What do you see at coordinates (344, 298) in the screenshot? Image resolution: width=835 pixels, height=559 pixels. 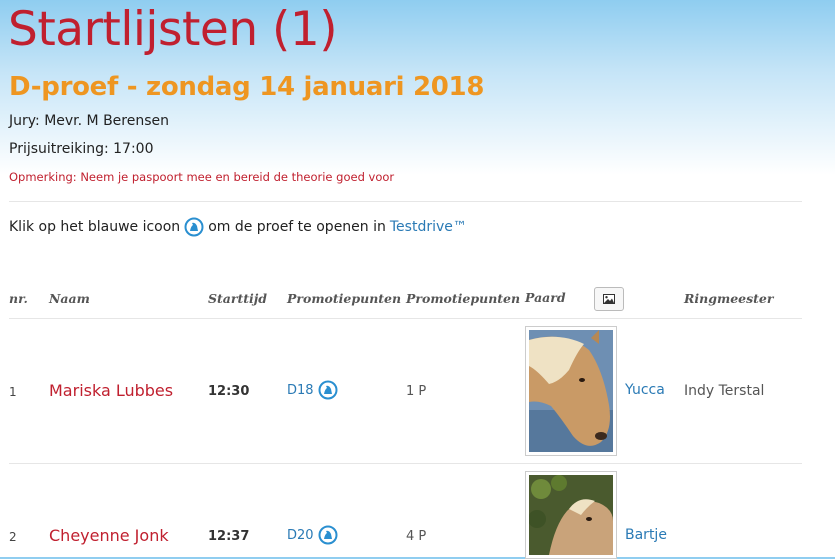 I see `col-promotiepunten-proef: Promotiepunten` at bounding box center [344, 298].